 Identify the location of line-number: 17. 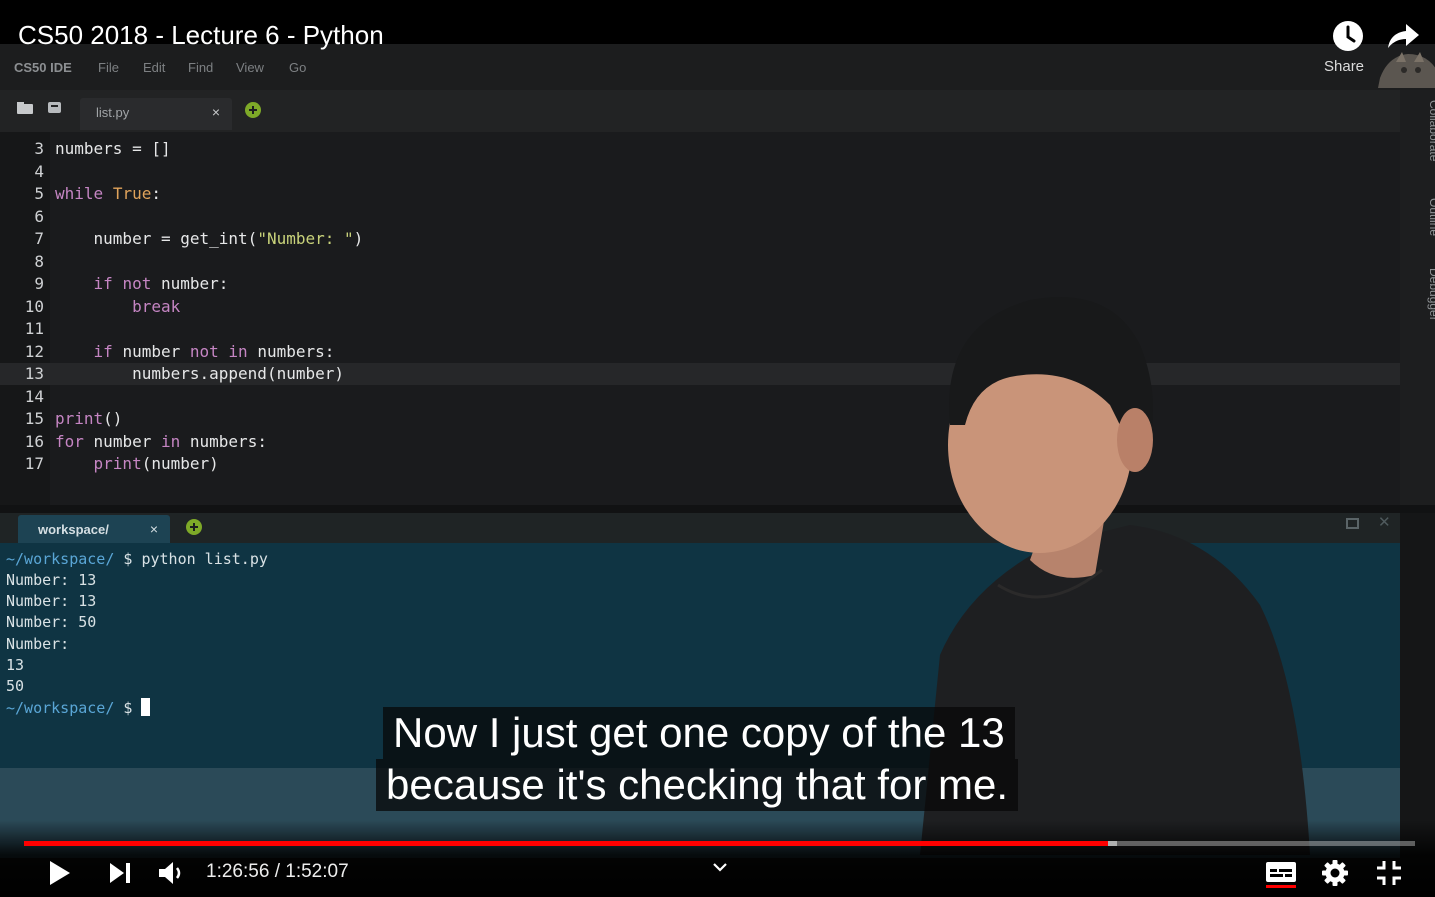
(34, 463).